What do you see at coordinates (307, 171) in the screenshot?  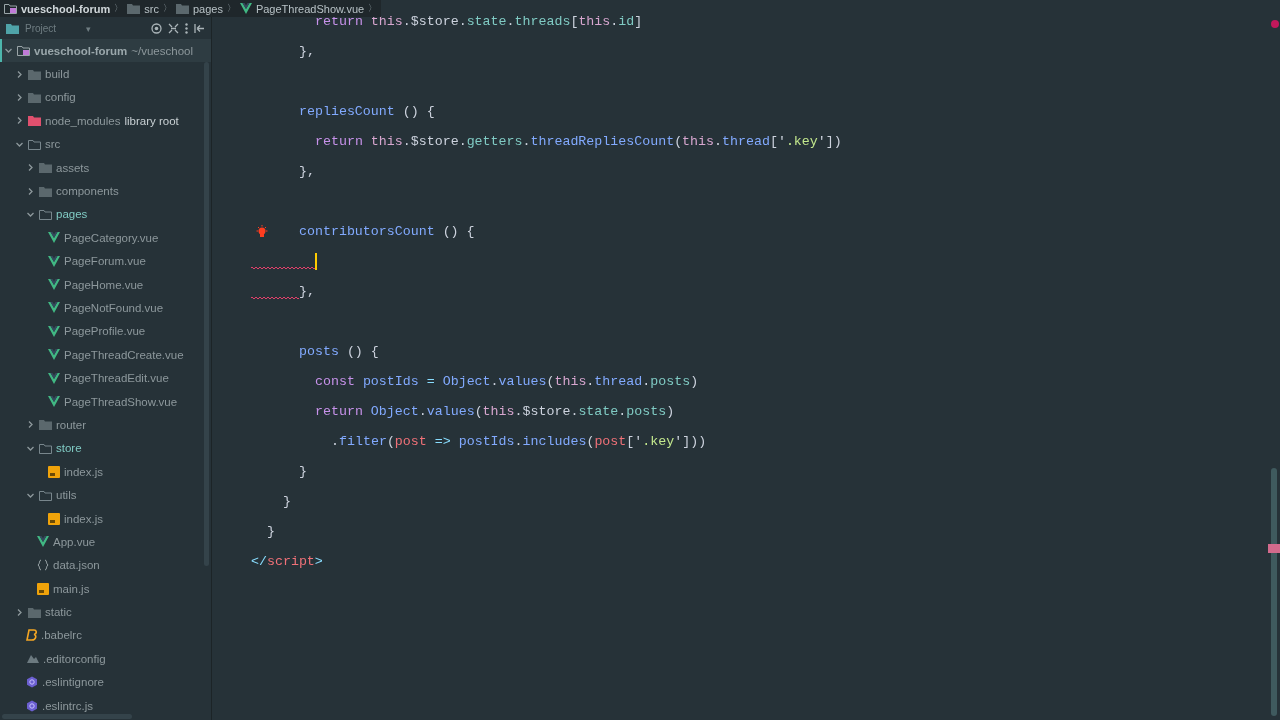 I see `code-token: },` at bounding box center [307, 171].